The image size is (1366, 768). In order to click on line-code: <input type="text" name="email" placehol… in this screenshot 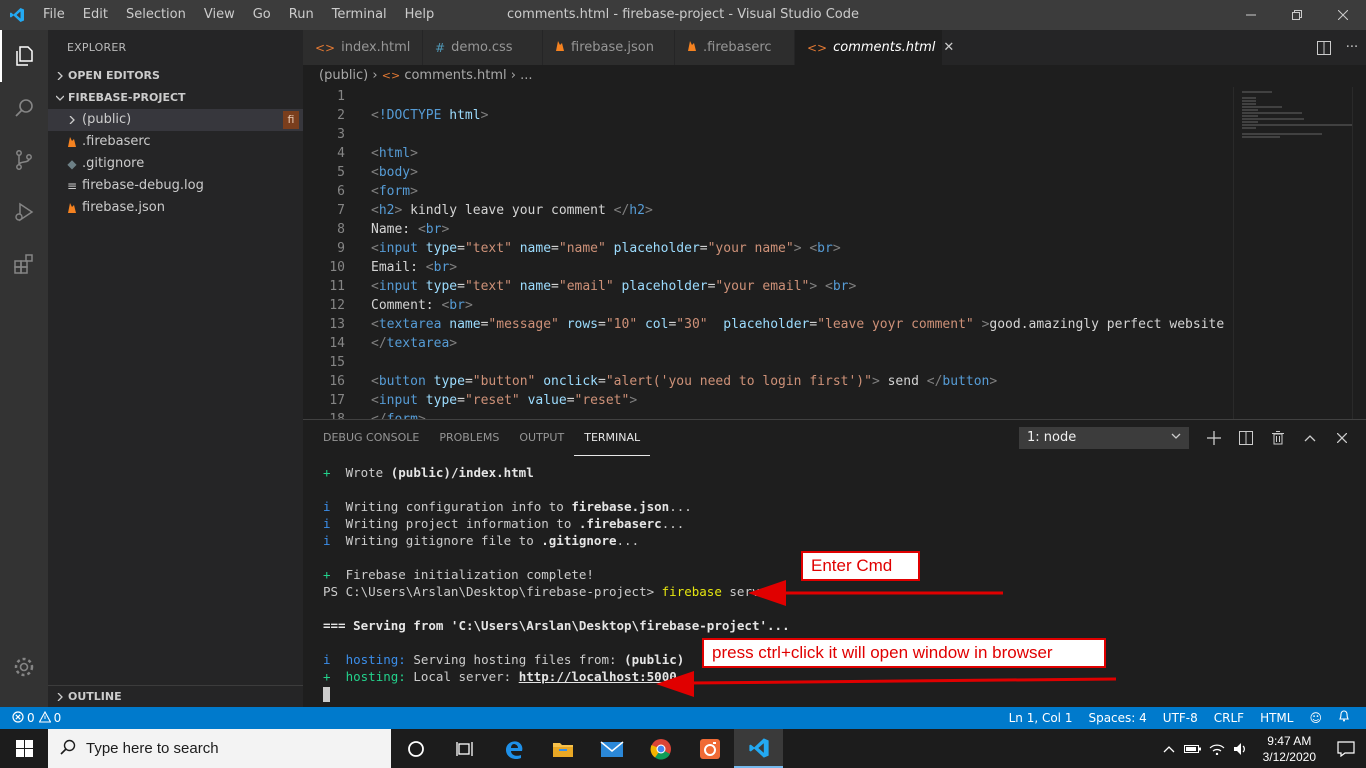, I will do `click(614, 286)`.